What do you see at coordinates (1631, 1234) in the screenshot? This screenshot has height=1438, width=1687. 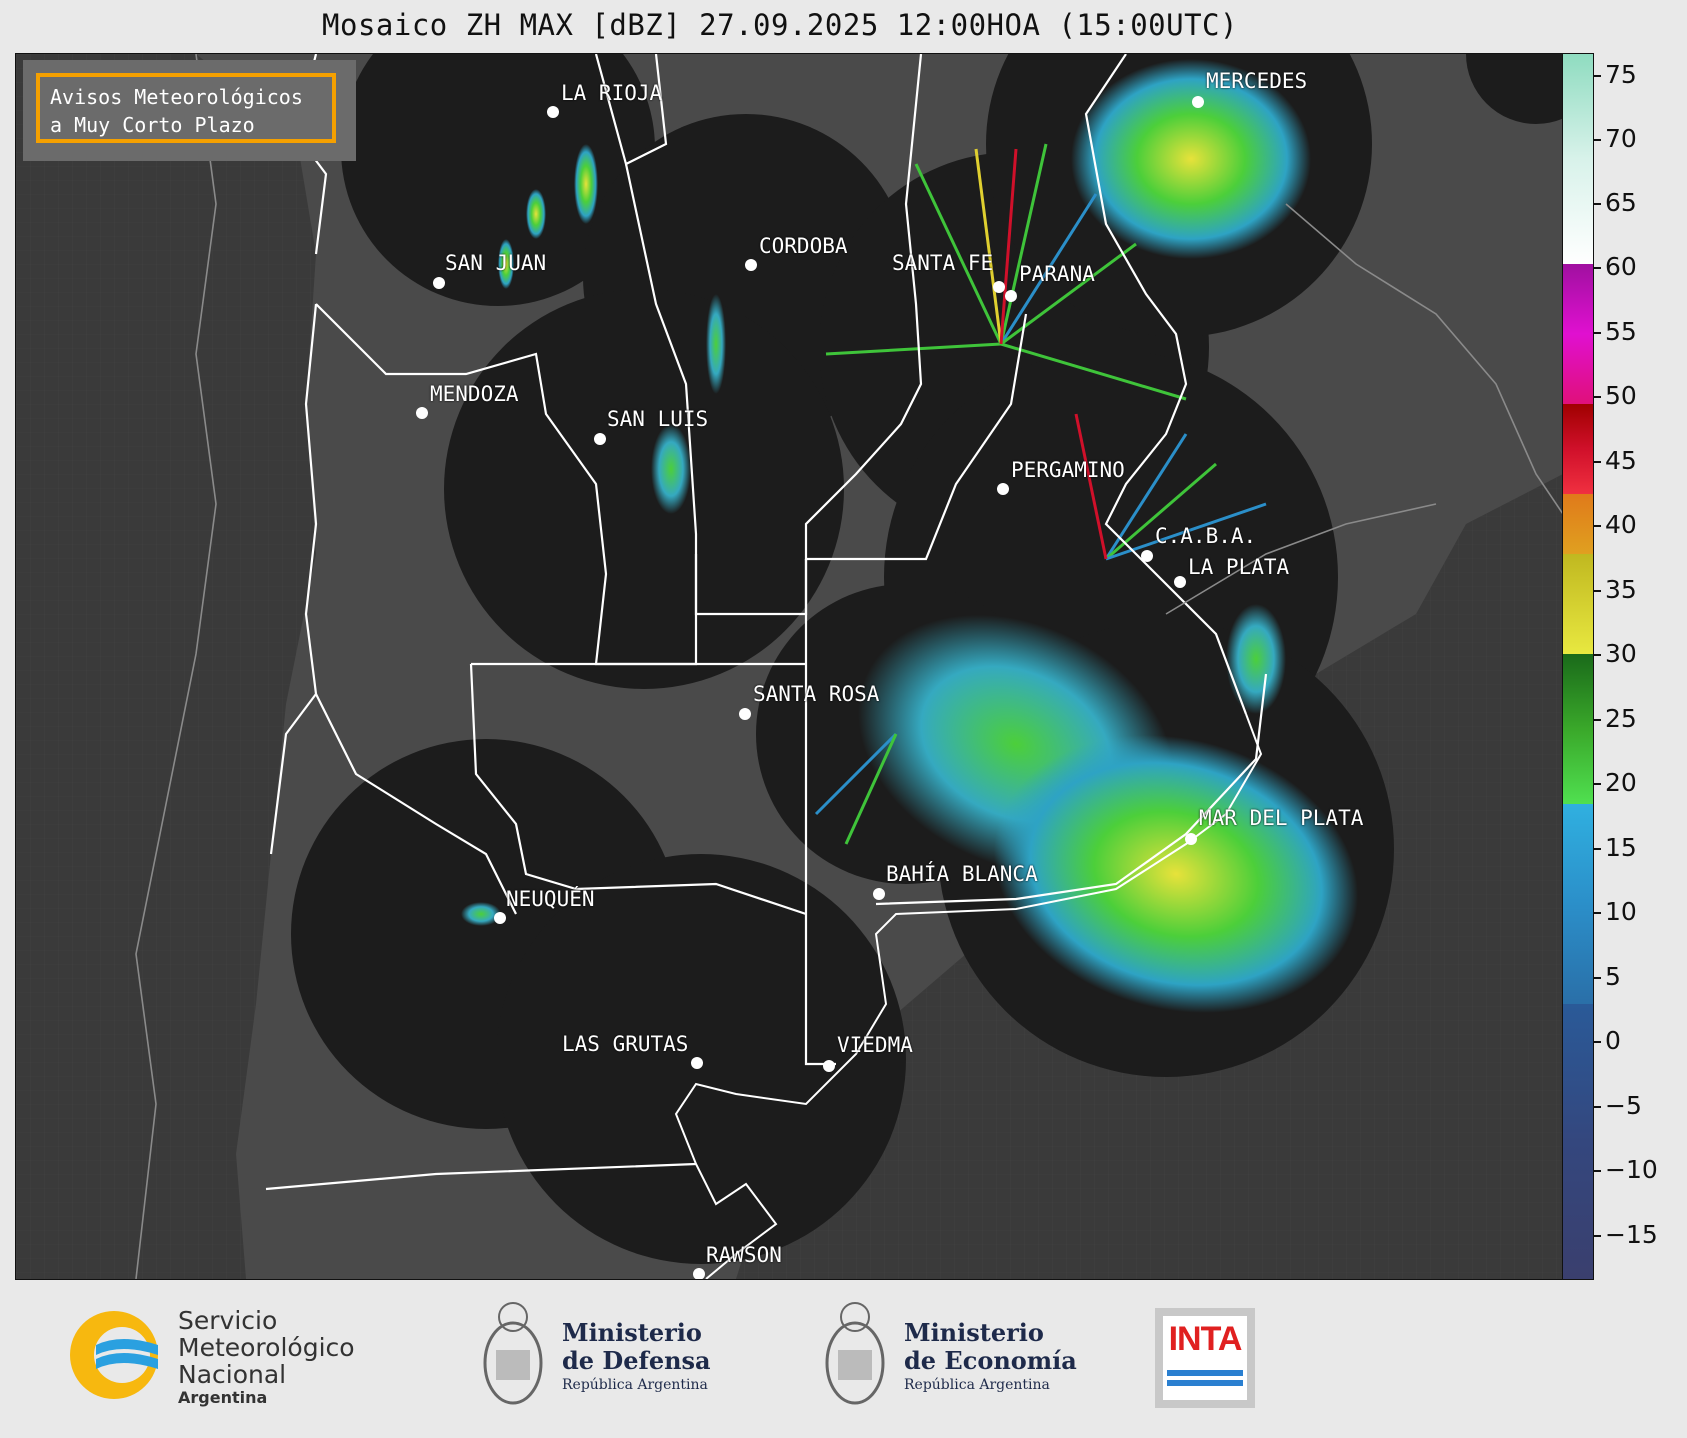 I see `cb-label: −15` at bounding box center [1631, 1234].